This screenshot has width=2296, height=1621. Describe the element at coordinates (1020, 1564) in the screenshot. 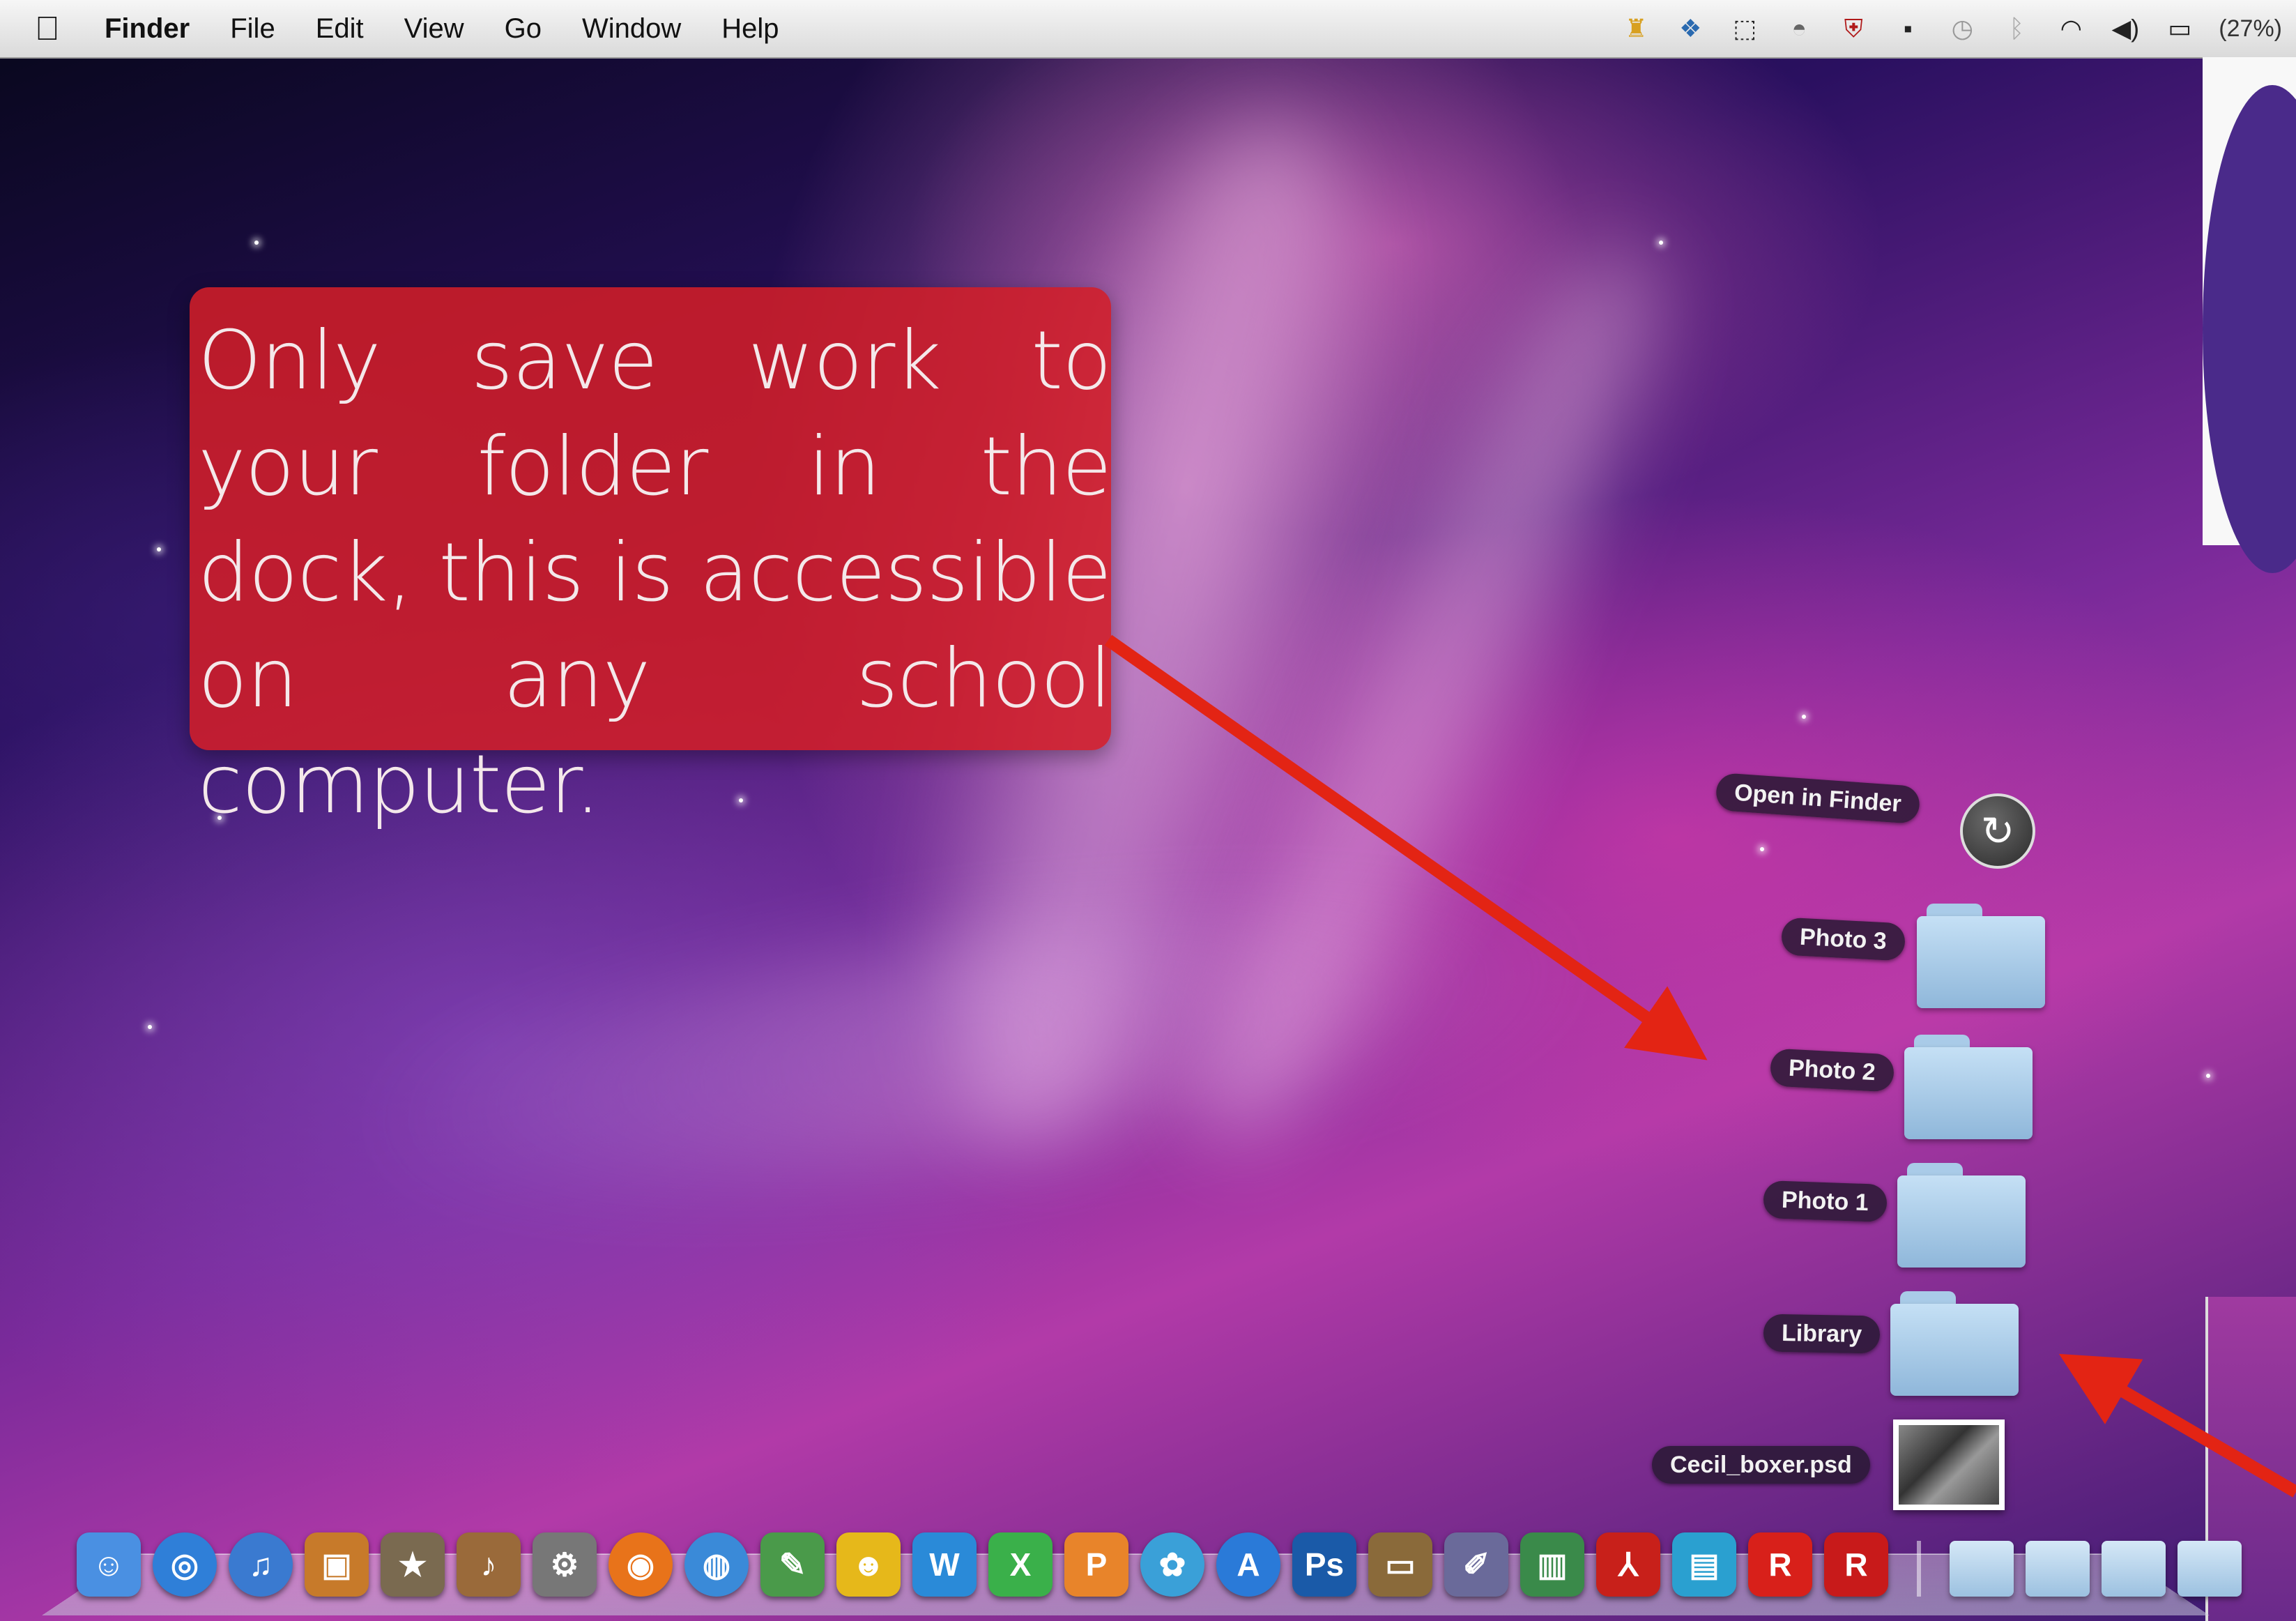

I see `excel-icon: X` at that location.